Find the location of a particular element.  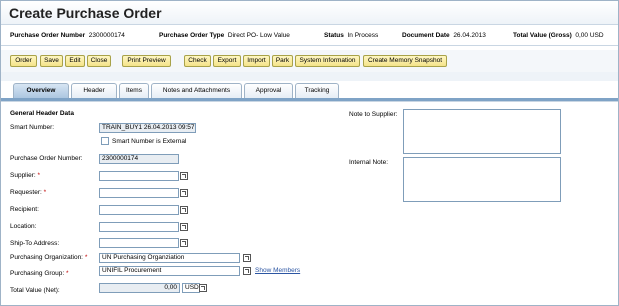

requester-label: Requester: * is located at coordinates (28, 192).